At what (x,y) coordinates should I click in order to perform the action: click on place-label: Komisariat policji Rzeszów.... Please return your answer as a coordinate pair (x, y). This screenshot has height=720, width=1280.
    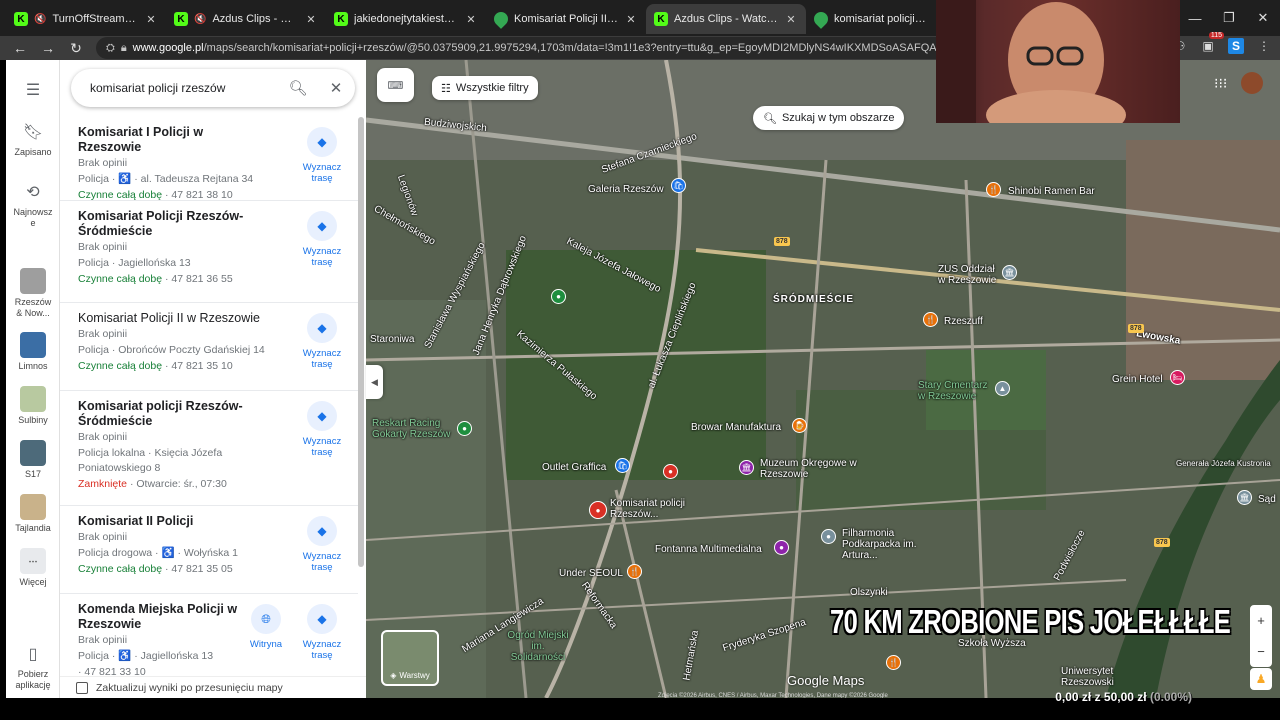
    Looking at the image, I should click on (650, 509).